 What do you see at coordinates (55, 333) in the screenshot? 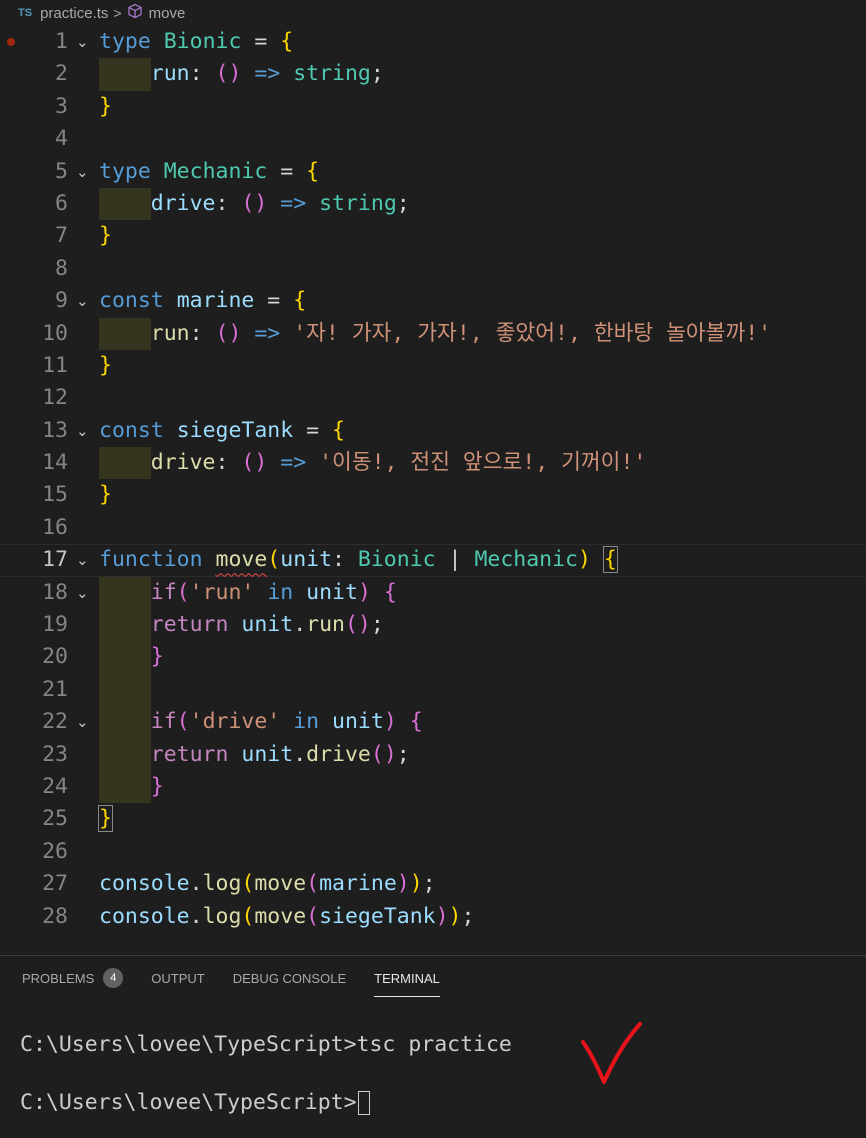
I see `line-number: 10` at bounding box center [55, 333].